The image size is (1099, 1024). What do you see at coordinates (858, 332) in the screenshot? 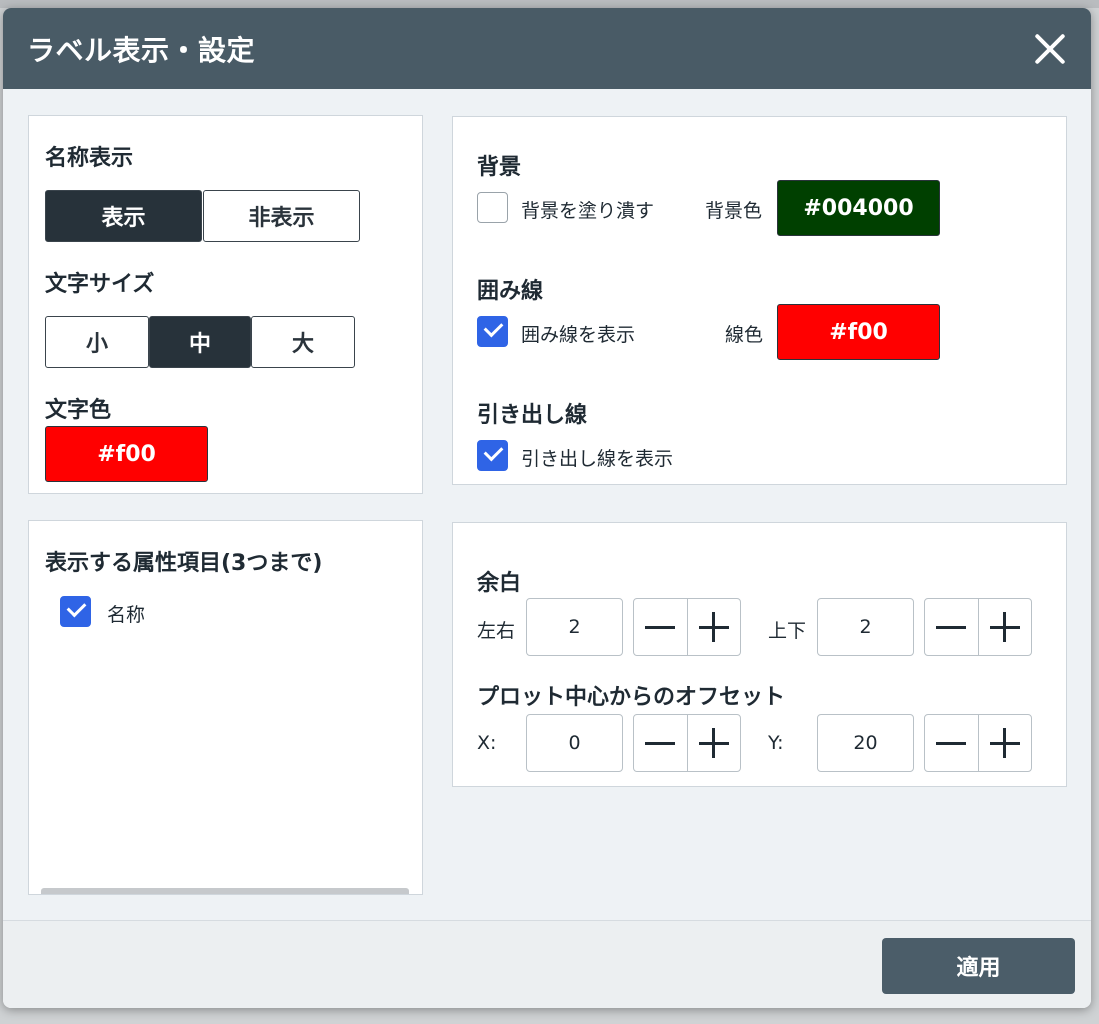
I see `border-color-swatch: #f00` at bounding box center [858, 332].